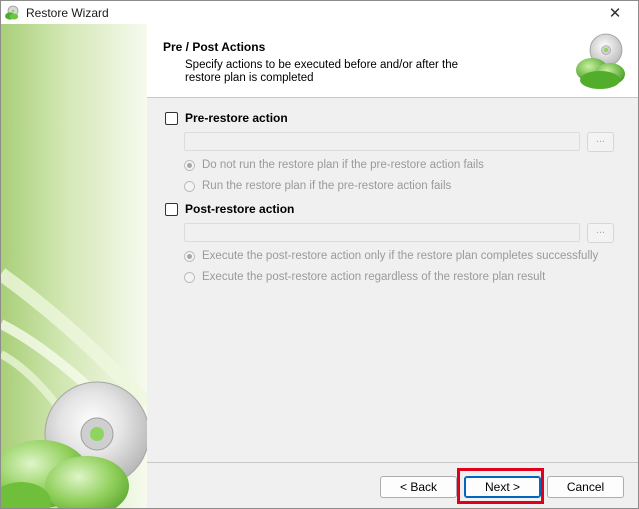 This screenshot has height=509, width=639. What do you see at coordinates (171, 209) in the screenshot?
I see `post-restore-checkbox` at bounding box center [171, 209].